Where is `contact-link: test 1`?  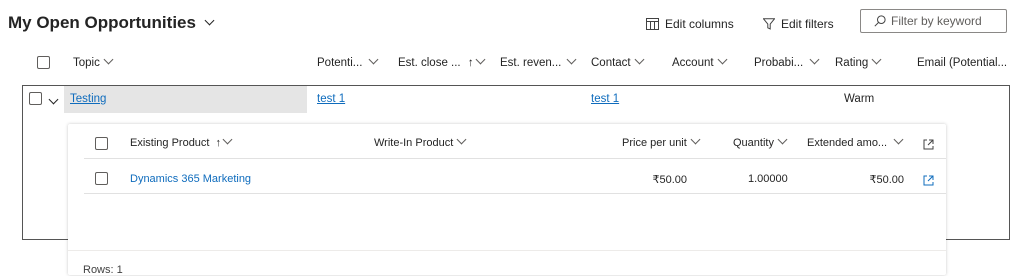 contact-link: test 1 is located at coordinates (605, 99).